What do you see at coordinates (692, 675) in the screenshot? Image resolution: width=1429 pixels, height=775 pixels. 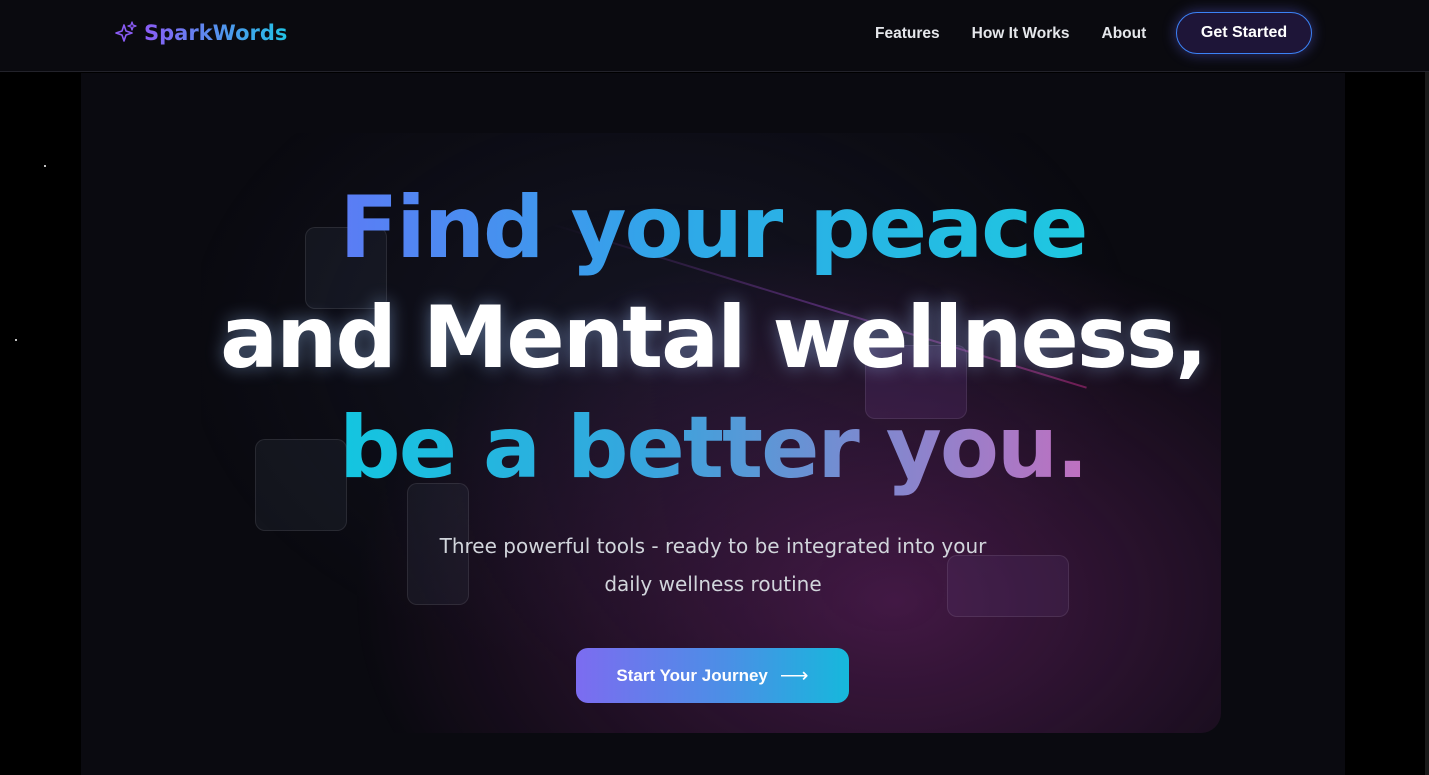 I see `start-journey-label: Start Your Journey` at bounding box center [692, 675].